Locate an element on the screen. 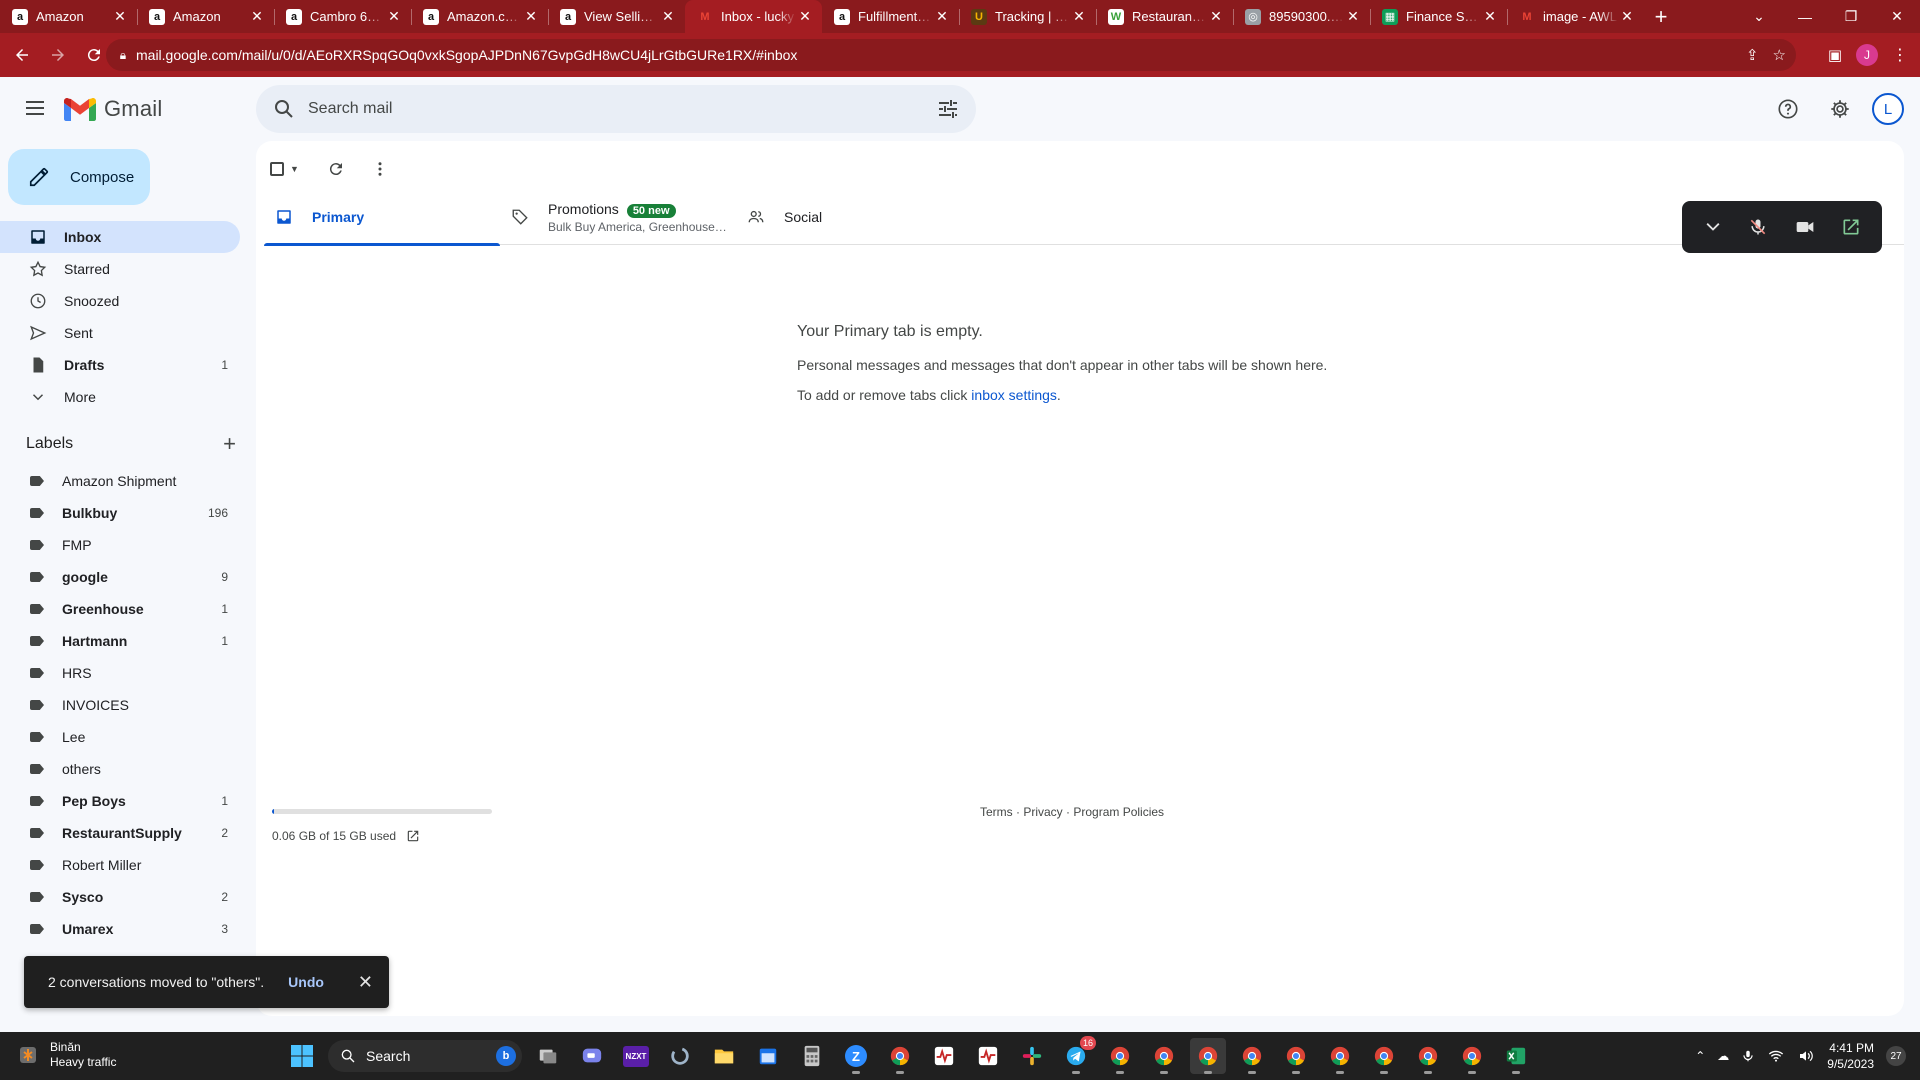 The image size is (1920, 1080). sidebar-item-drafts: Drafts 1 is located at coordinates (120, 365).